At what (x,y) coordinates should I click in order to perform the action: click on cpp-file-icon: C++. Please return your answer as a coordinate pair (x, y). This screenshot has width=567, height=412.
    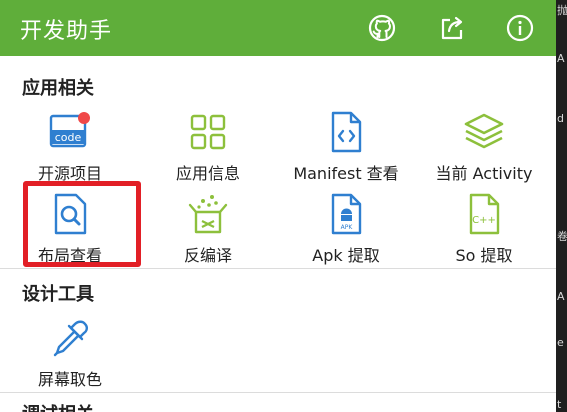
    Looking at the image, I should click on (484, 214).